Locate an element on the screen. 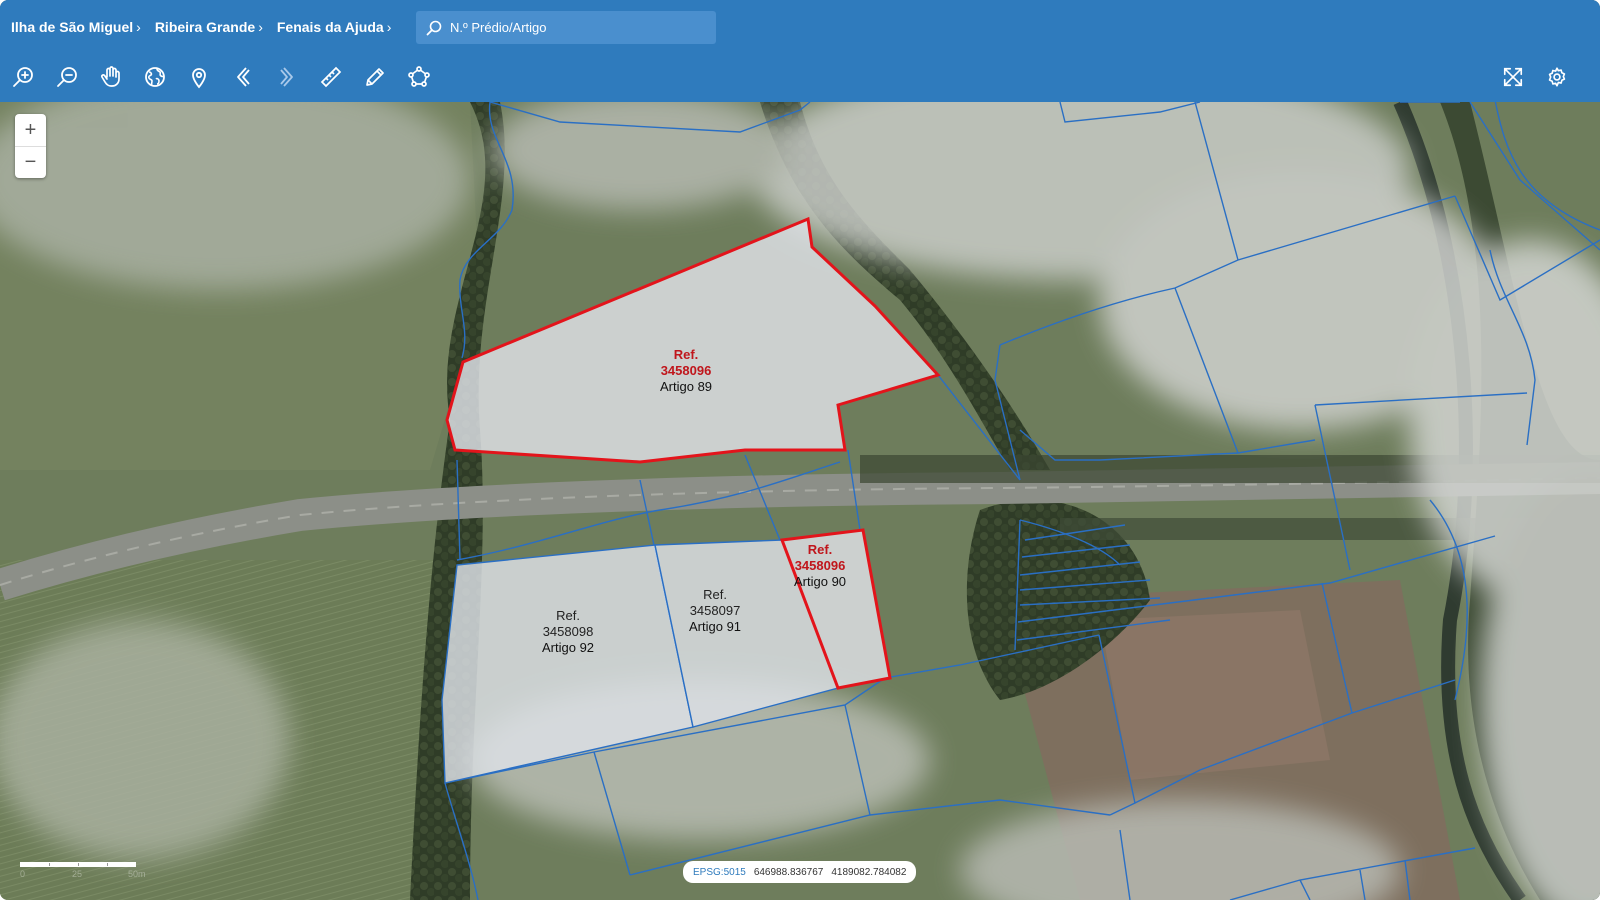 Image resolution: width=1600 pixels, height=900 pixels. map-zoom-control: + − is located at coordinates (30, 146).